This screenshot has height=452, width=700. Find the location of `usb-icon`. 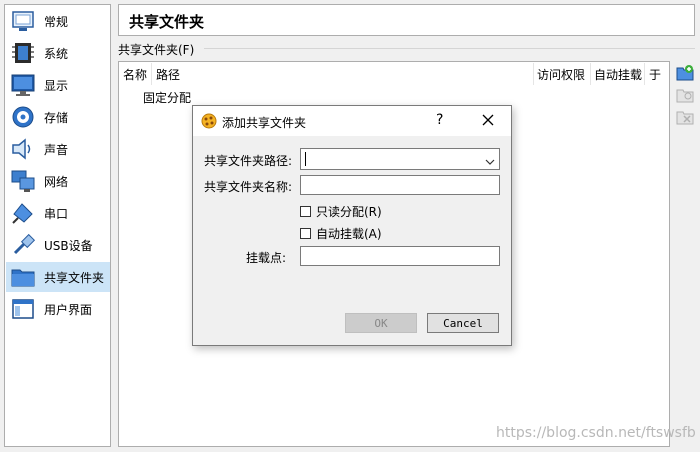

usb-icon is located at coordinates (23, 245).